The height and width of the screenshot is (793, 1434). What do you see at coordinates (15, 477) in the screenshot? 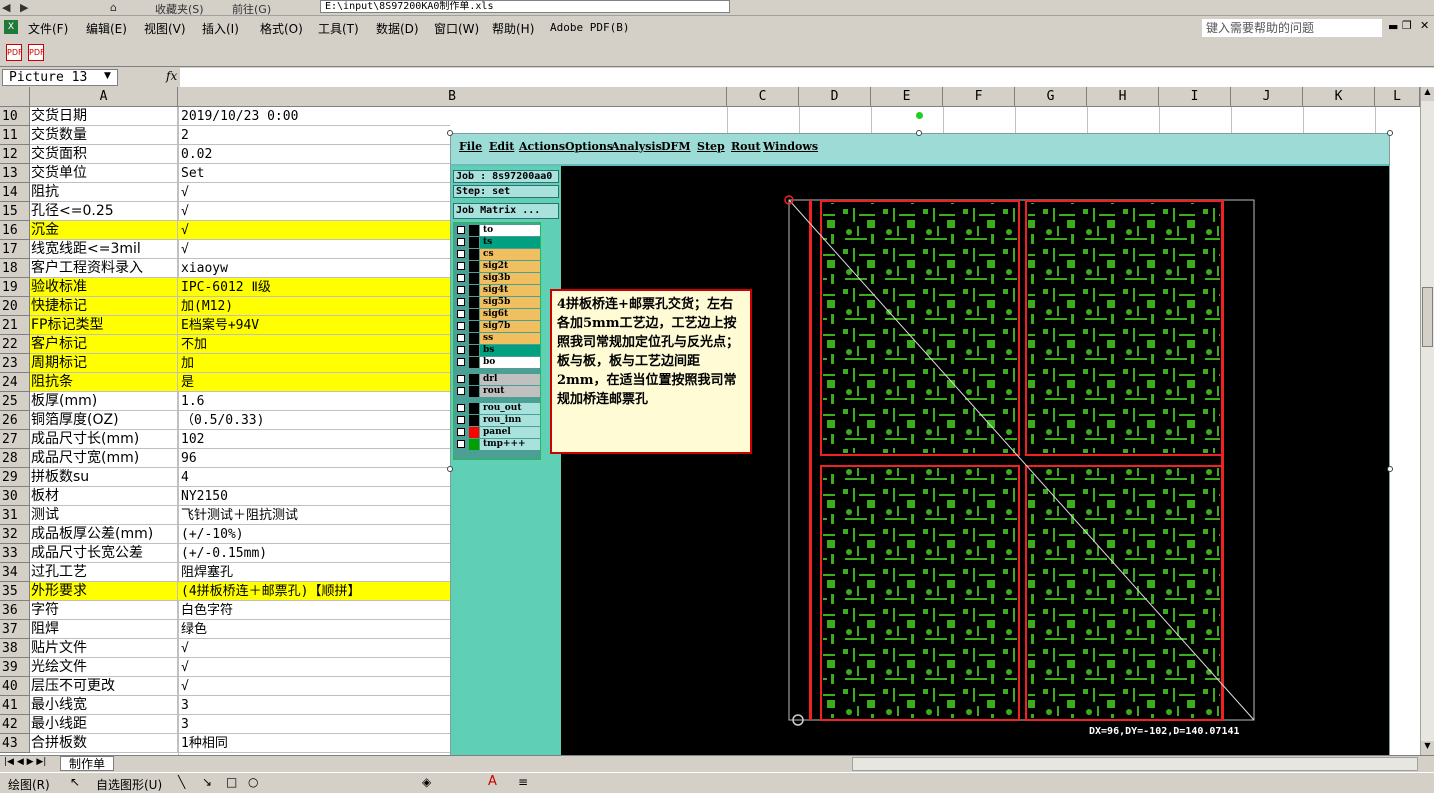
I see `row-header: 29` at bounding box center [15, 477].